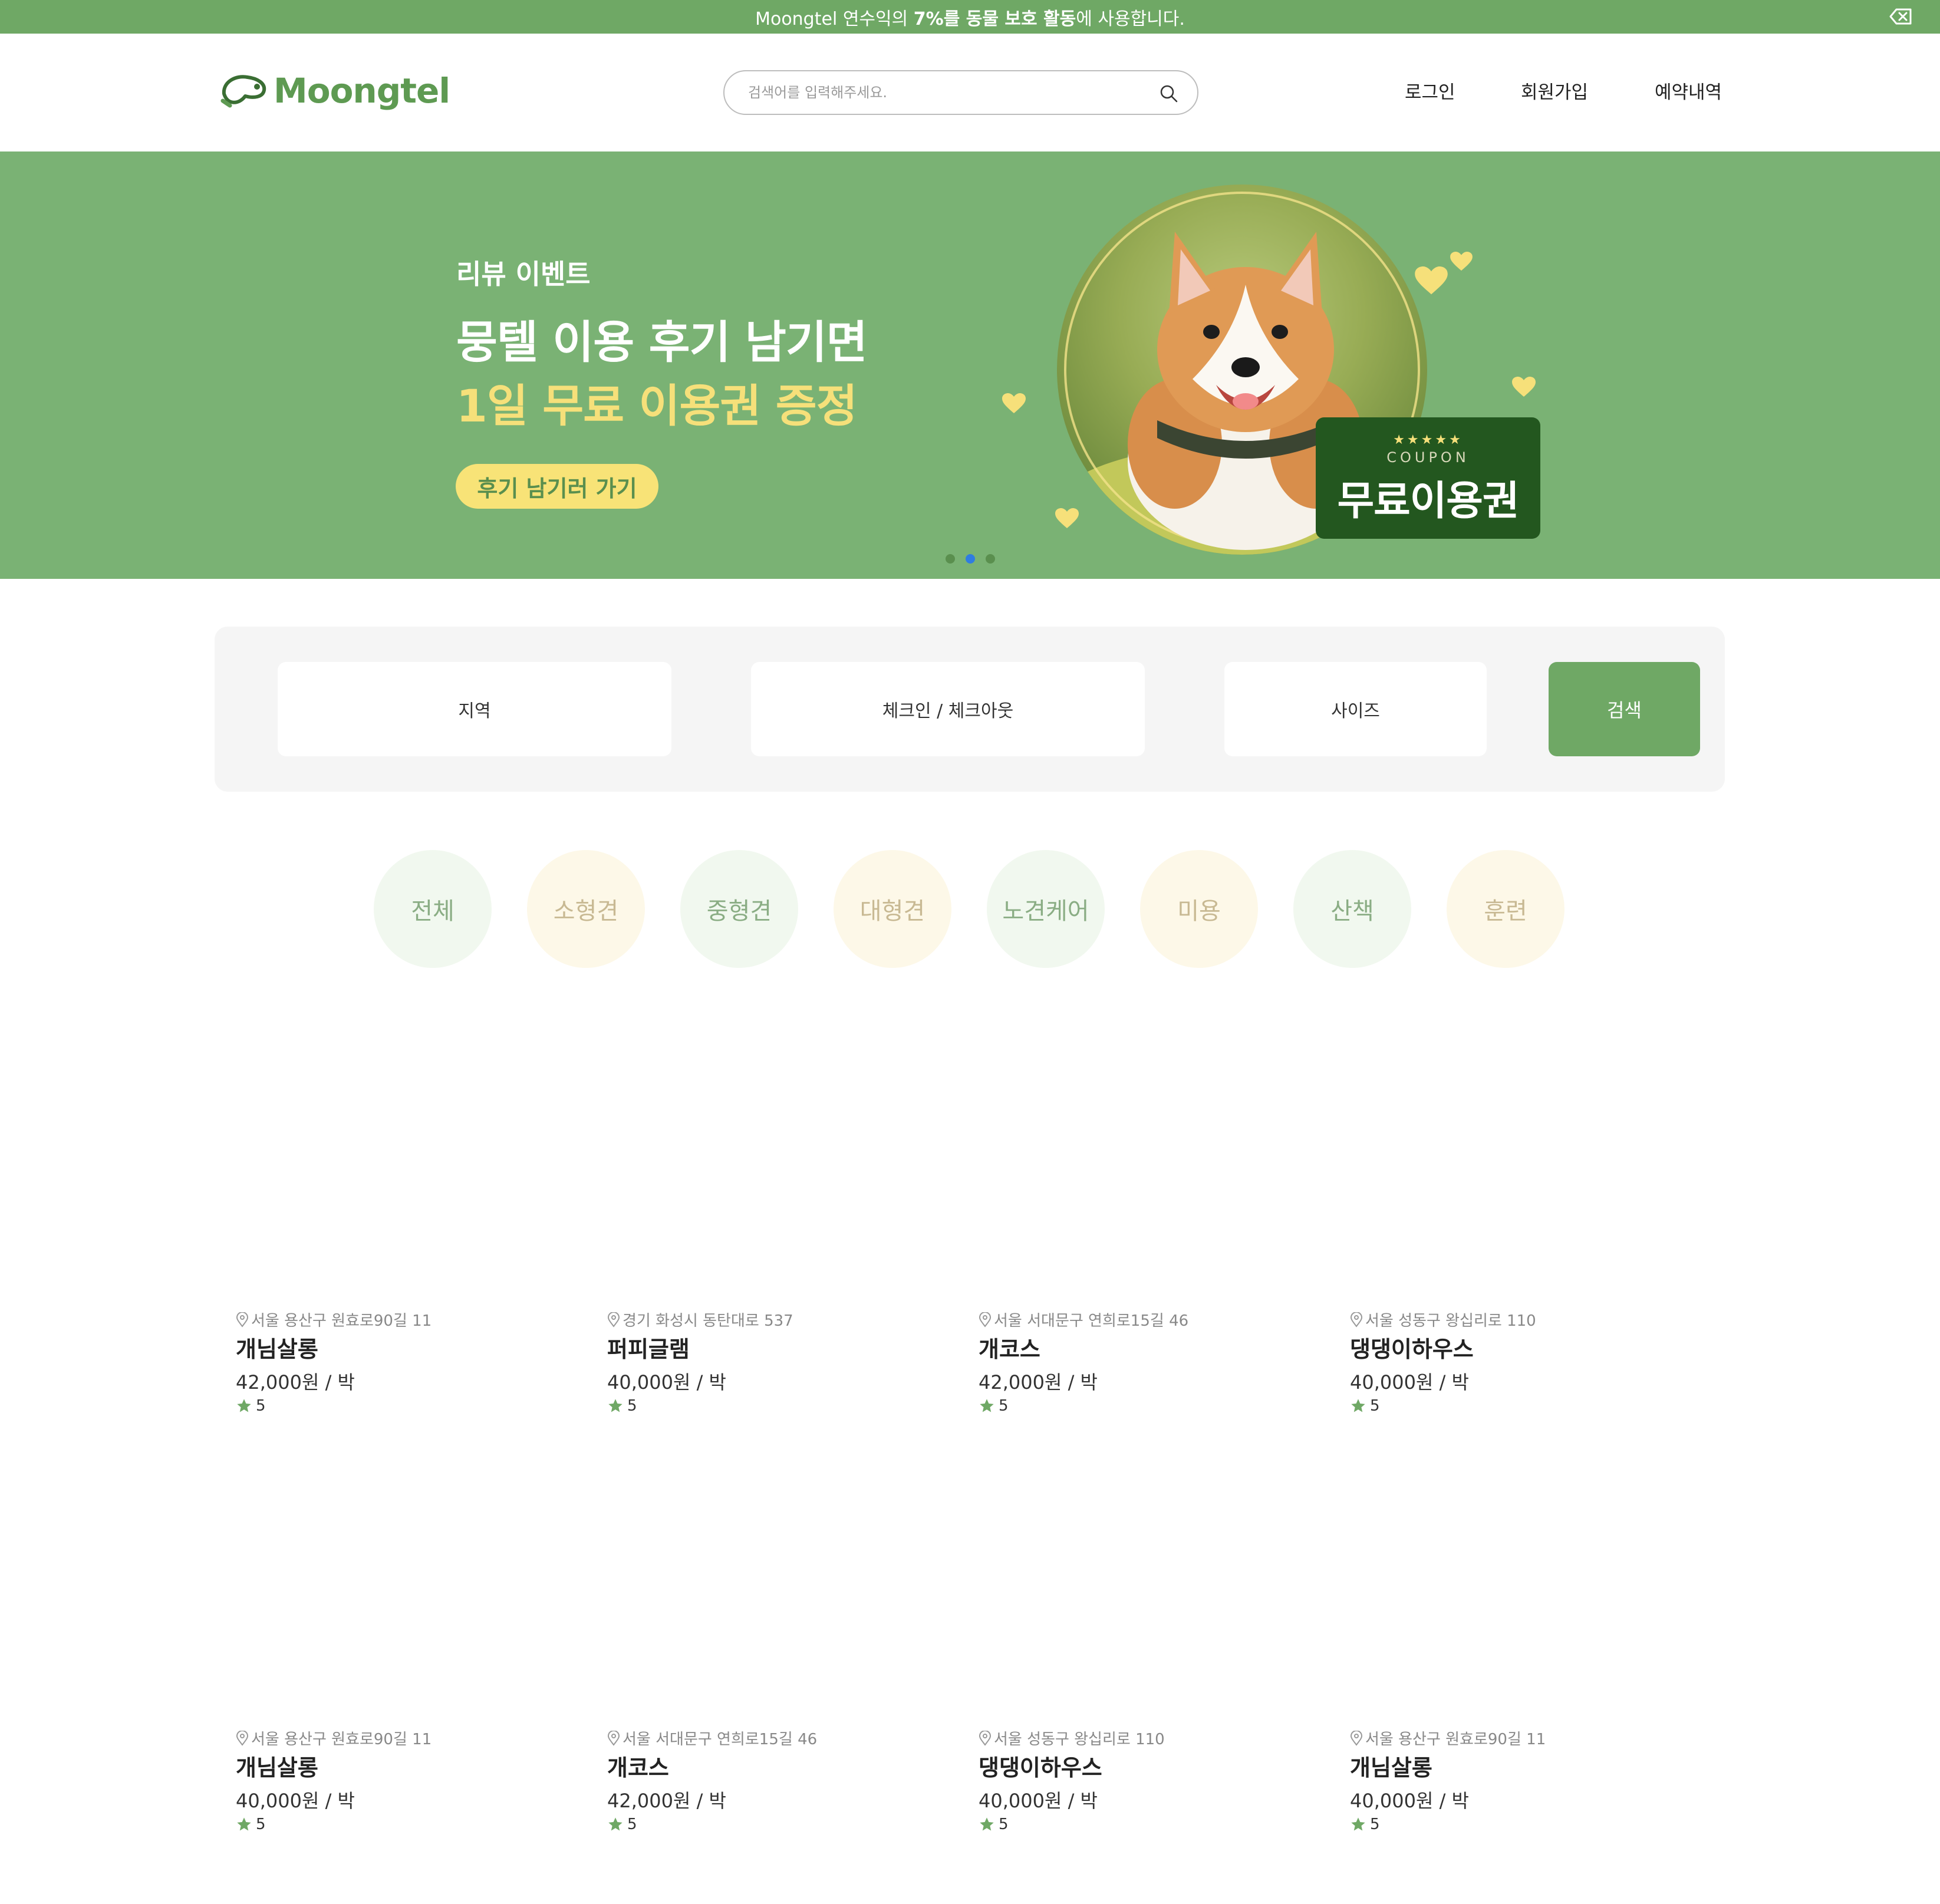 The height and width of the screenshot is (1904, 1940). I want to click on carousel-dots, so click(970, 559).